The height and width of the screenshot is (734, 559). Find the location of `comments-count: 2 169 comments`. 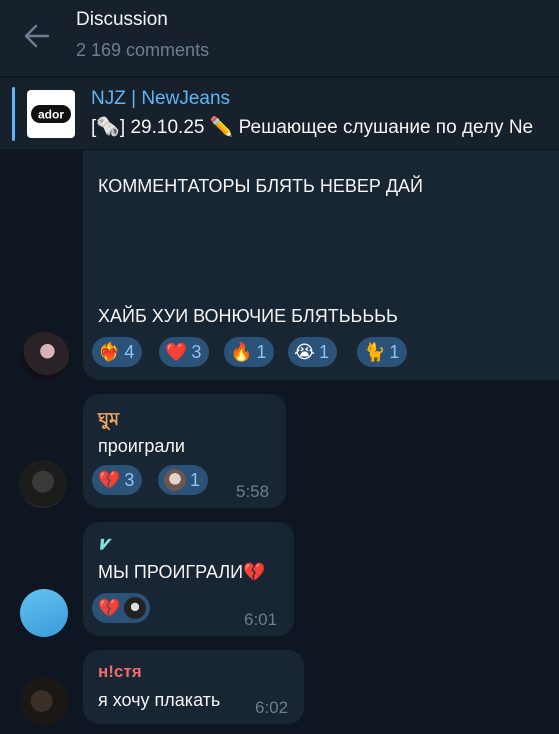

comments-count: 2 169 comments is located at coordinates (143, 50).